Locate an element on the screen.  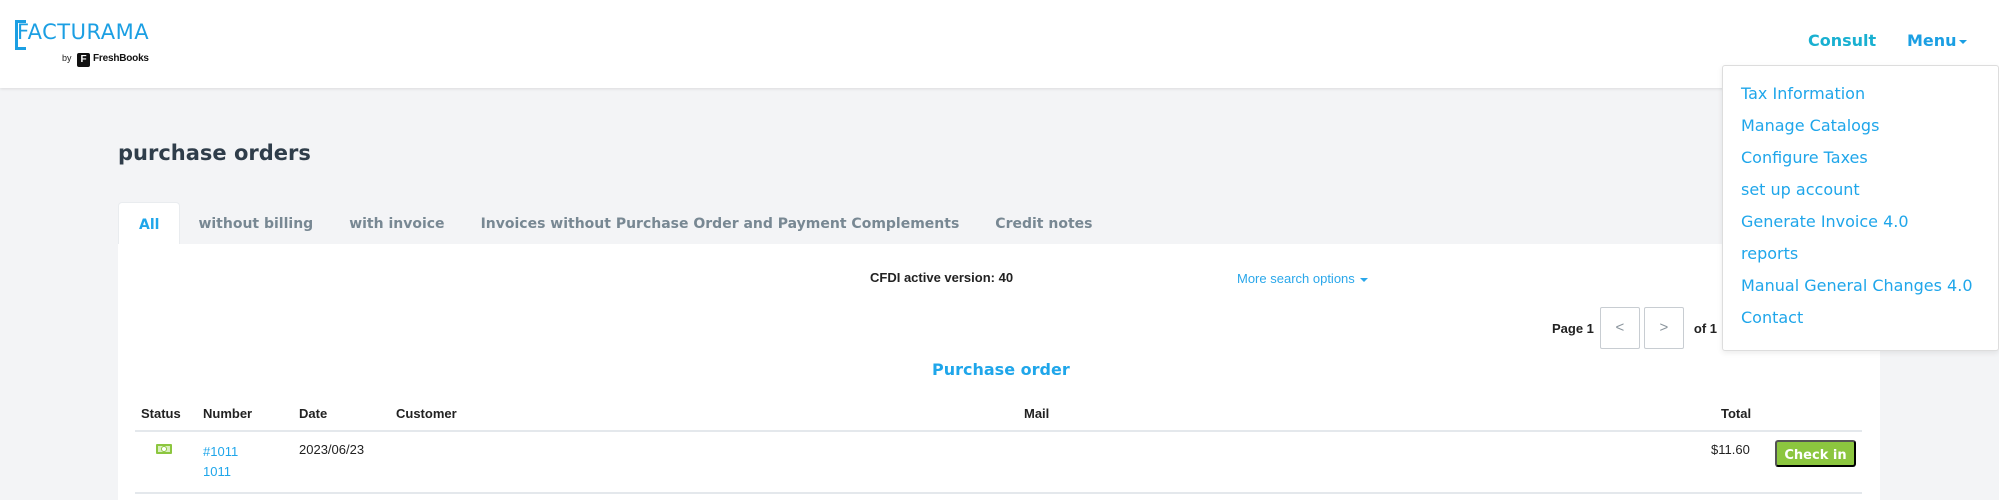
more-search-label: More search options is located at coordinates (1296, 278).